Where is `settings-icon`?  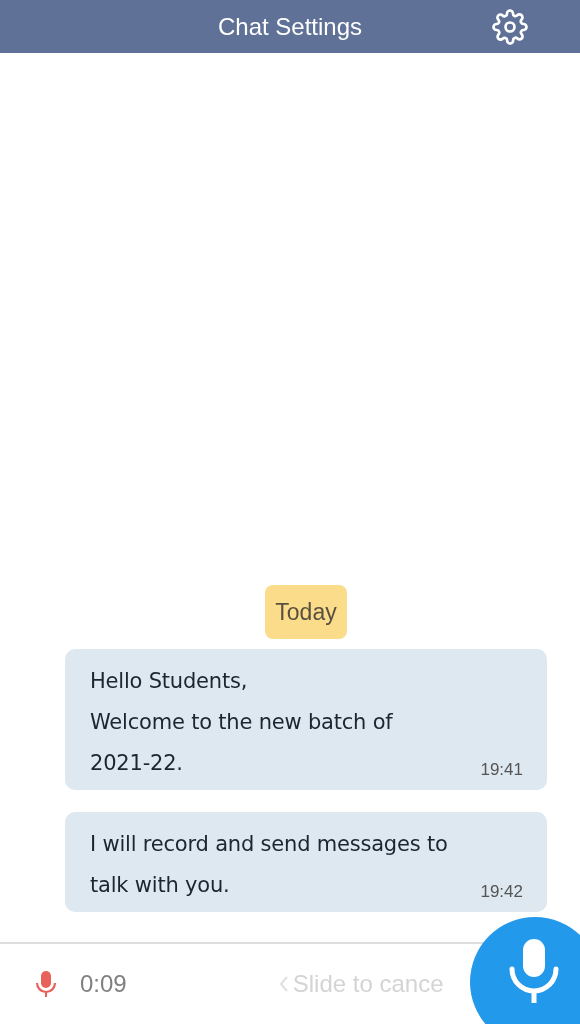 settings-icon is located at coordinates (510, 27).